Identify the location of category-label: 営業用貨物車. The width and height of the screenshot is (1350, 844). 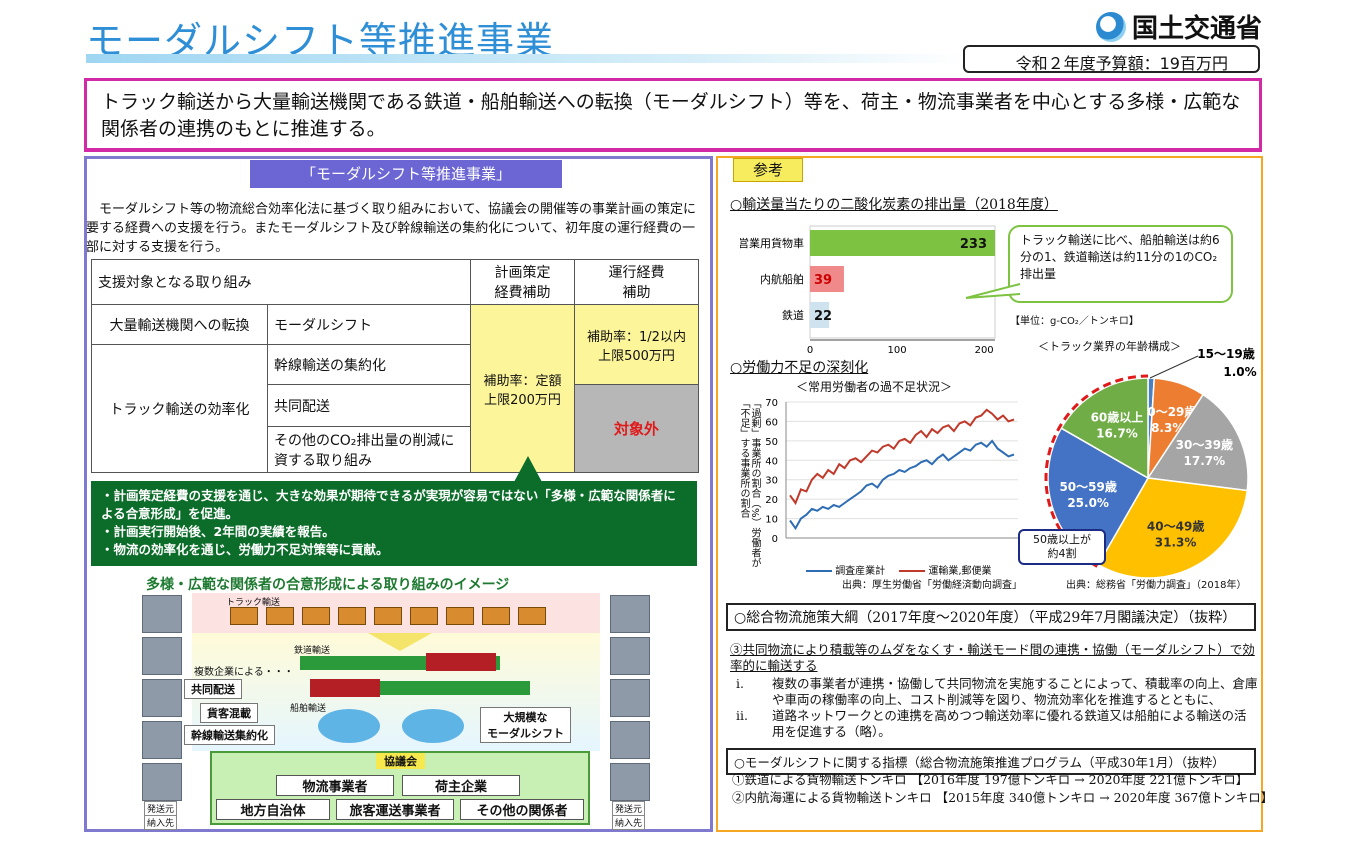
(772, 243).